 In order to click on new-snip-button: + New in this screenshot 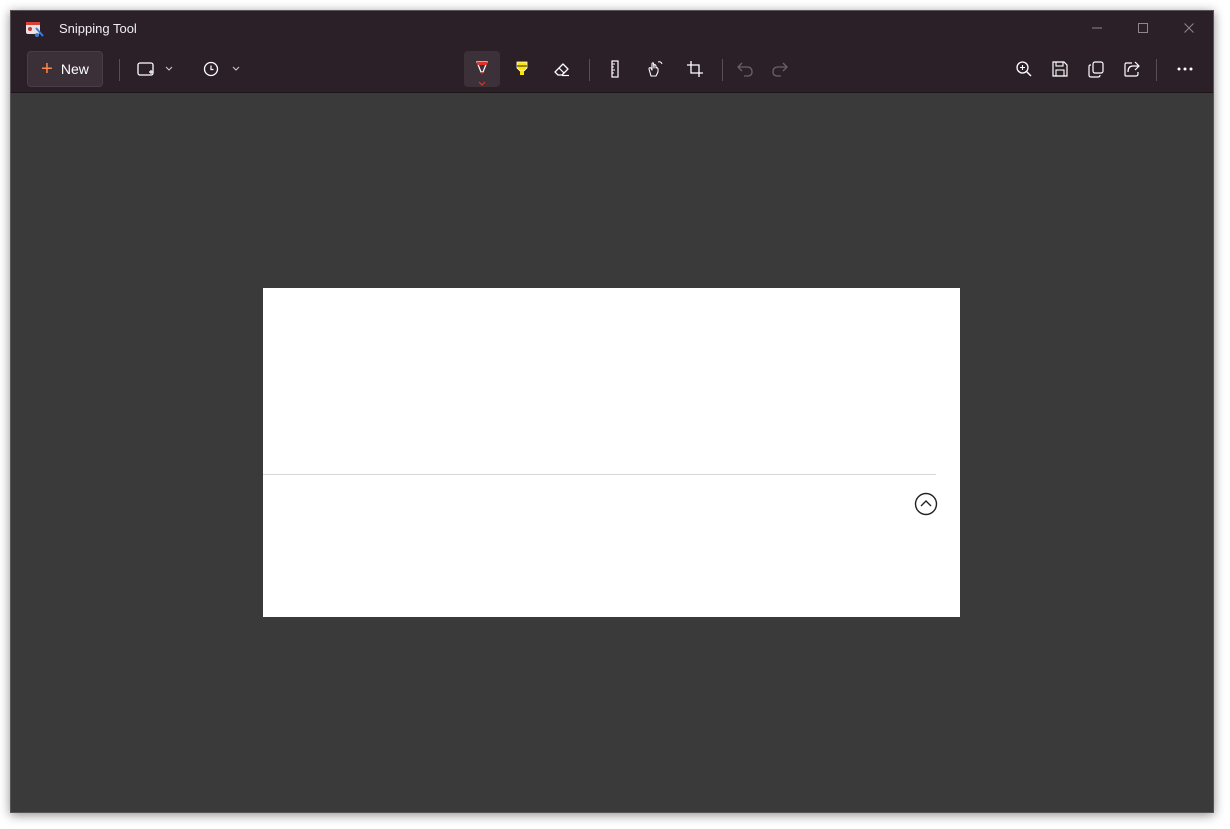, I will do `click(65, 69)`.